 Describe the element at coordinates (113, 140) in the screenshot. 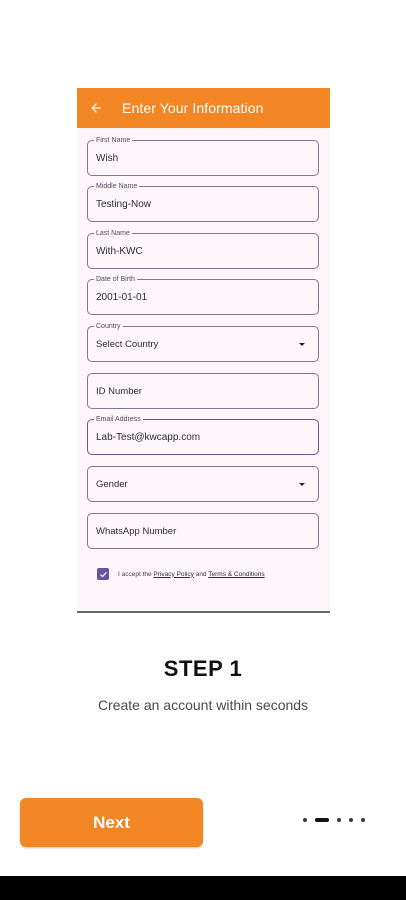

I see `first-name-label: First Name` at that location.